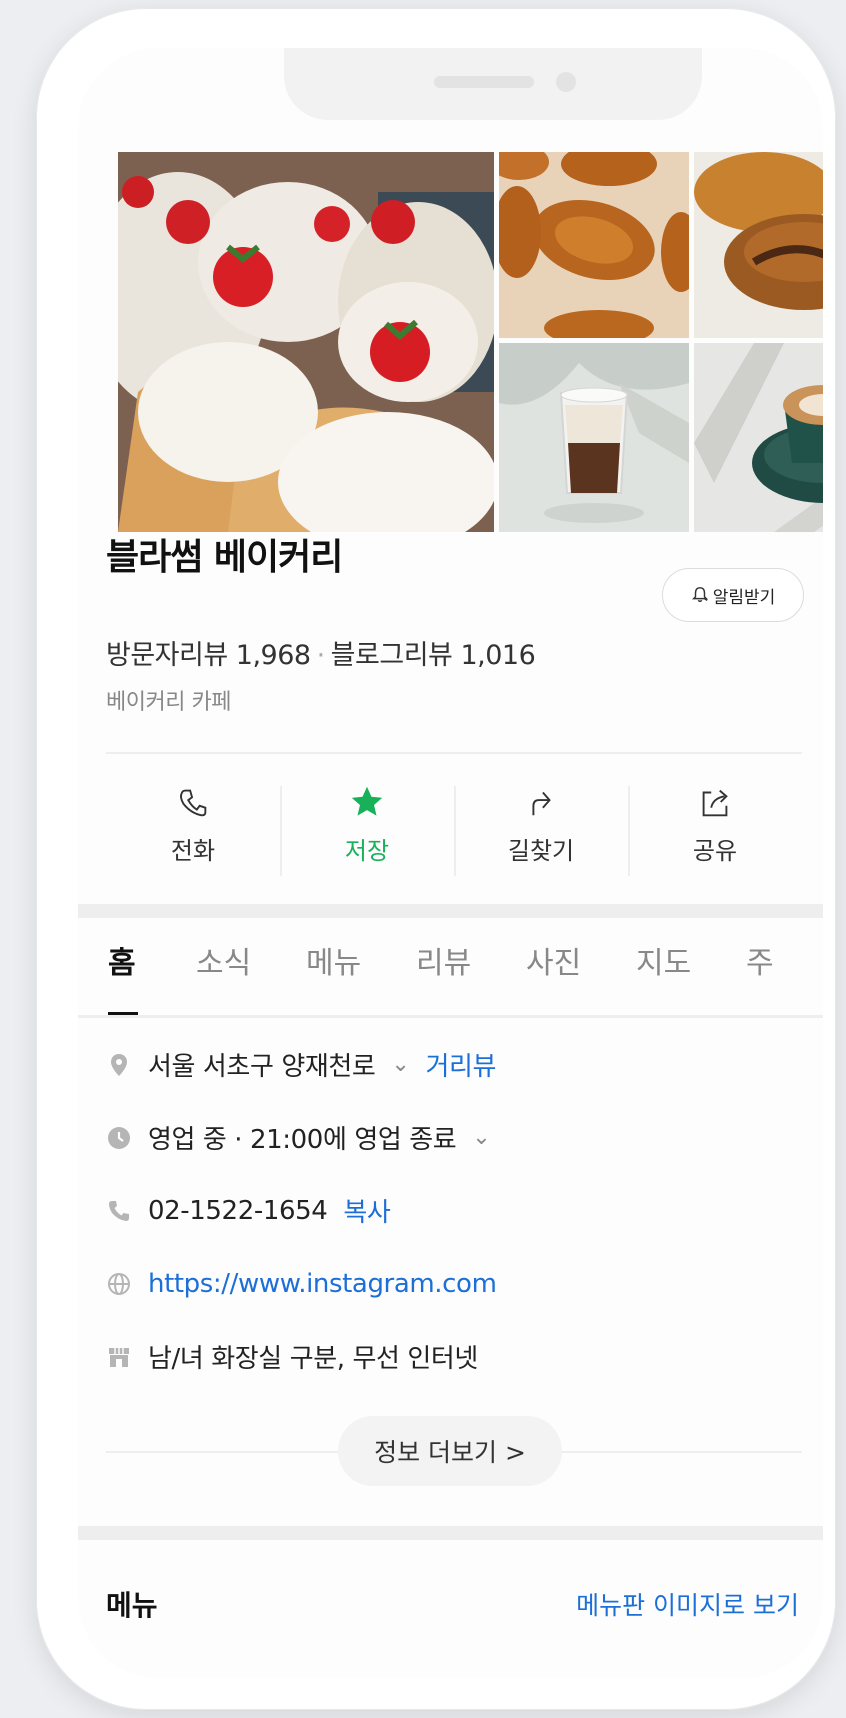 The image size is (846, 1718). I want to click on menu-section-title: 메뉴, so click(132, 1605).